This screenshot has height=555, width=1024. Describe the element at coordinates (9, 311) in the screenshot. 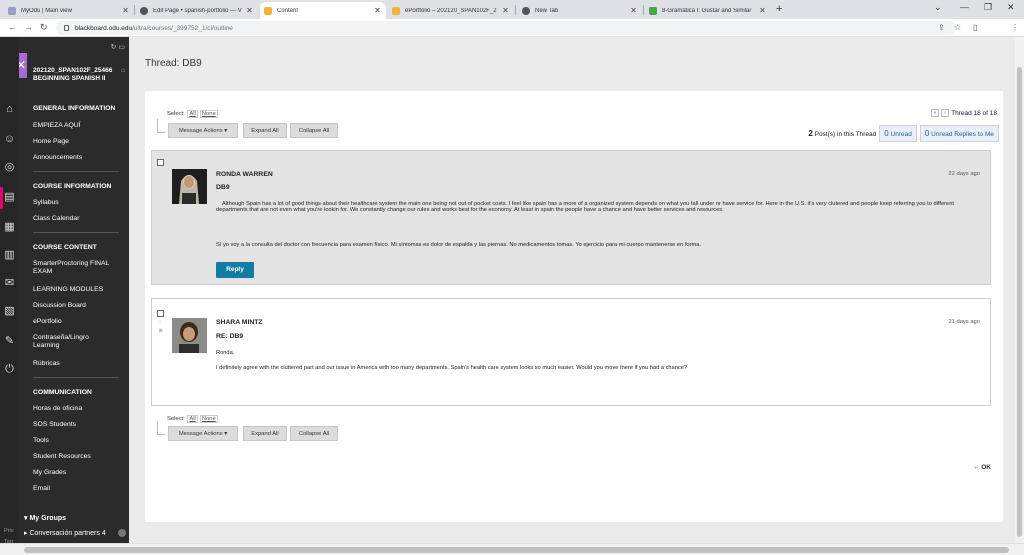

I see `grades-icon: ▧` at that location.